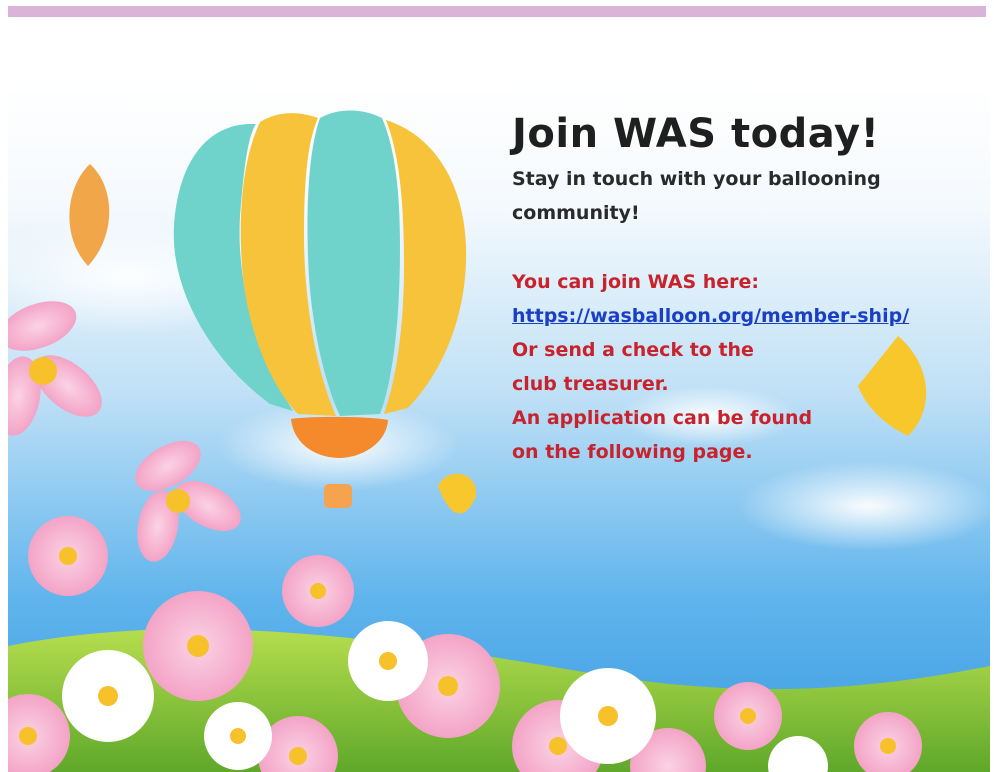 The image size is (994, 772). I want to click on check-line-1: Or send a check to the, so click(633, 350).